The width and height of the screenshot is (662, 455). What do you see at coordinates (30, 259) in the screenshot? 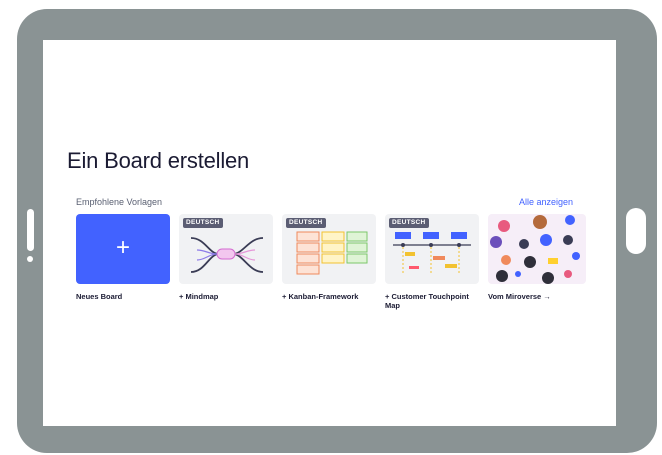
I see `tablet-camera-dot` at bounding box center [30, 259].